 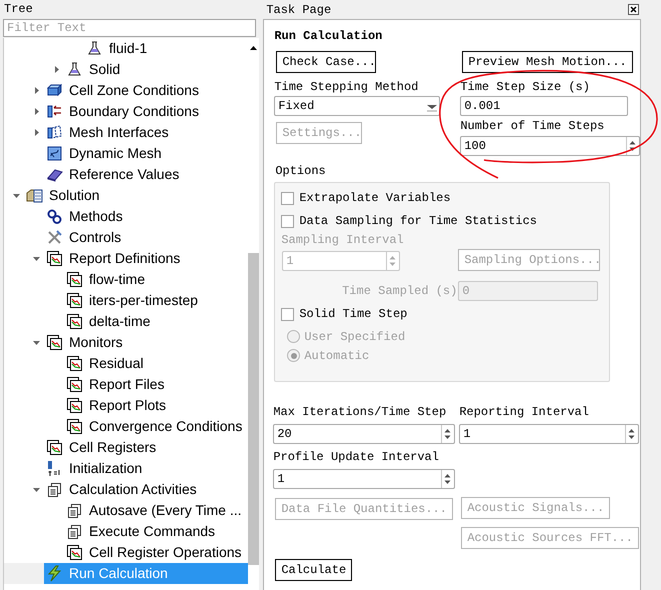 What do you see at coordinates (533, 126) in the screenshot?
I see `field-label: Number of Time Steps` at bounding box center [533, 126].